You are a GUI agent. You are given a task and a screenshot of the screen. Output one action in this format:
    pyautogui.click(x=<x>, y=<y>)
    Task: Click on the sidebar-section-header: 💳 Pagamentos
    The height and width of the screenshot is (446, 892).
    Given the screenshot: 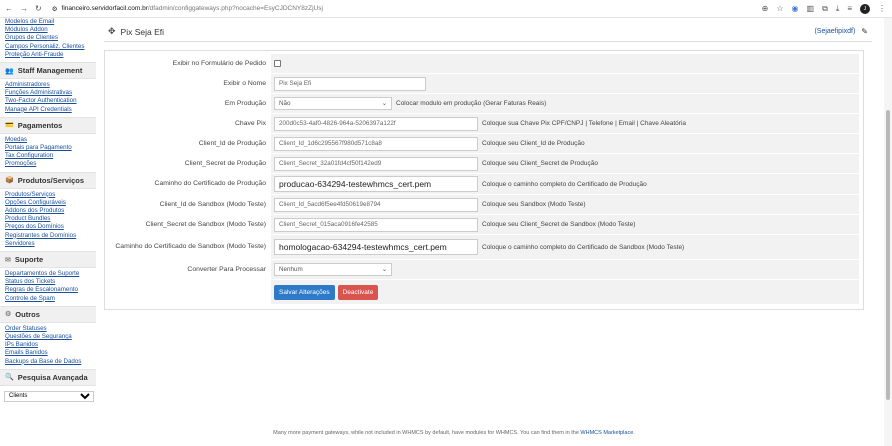 What is the action you would take?
    pyautogui.click(x=48, y=125)
    